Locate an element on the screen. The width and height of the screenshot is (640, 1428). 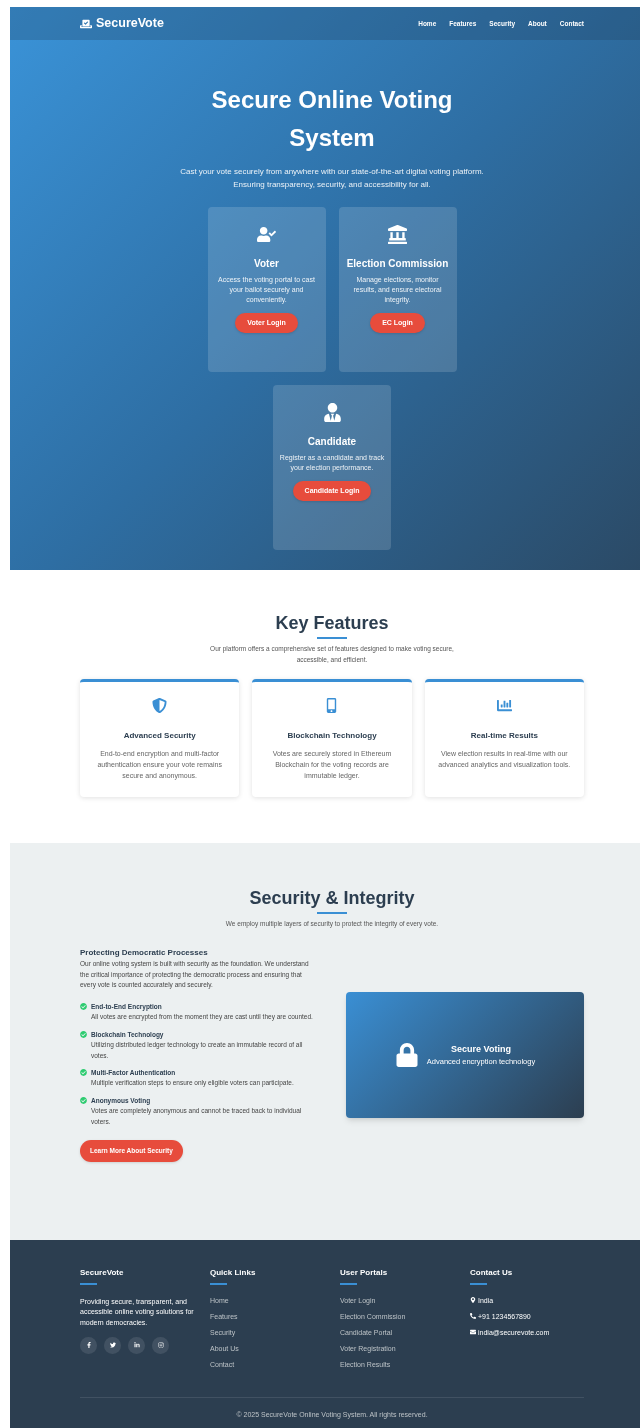
portal-title: Candidate is located at coordinates (332, 442).